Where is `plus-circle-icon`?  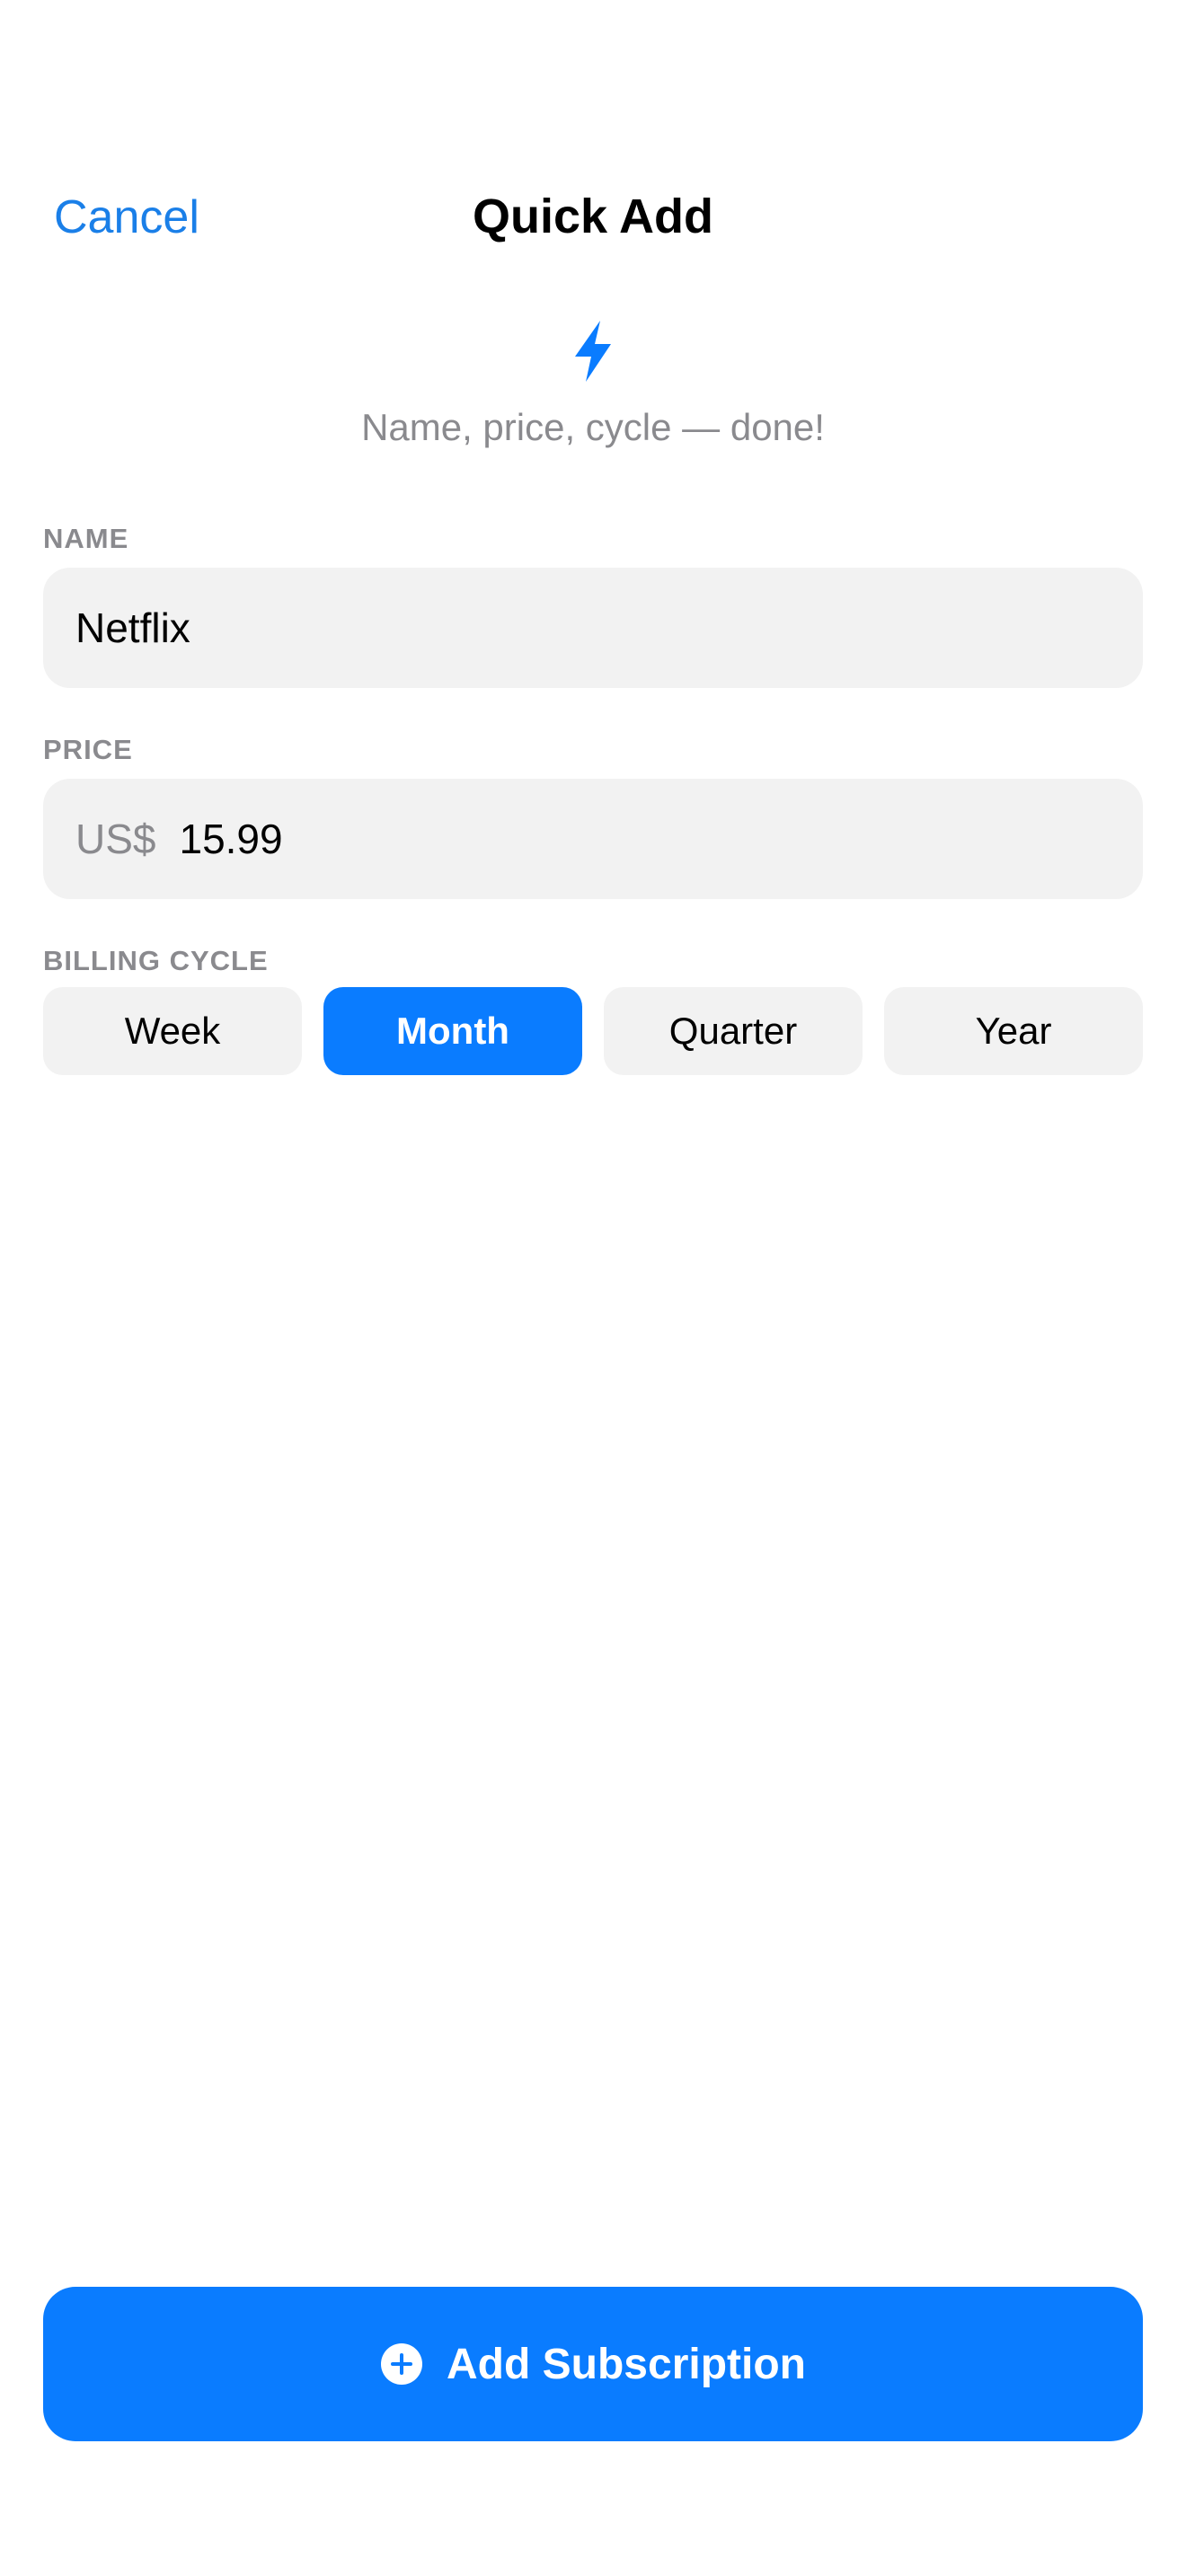 plus-circle-icon is located at coordinates (401, 2364).